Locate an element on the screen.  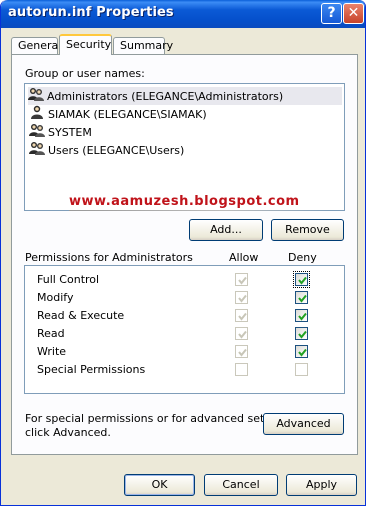
advanced-note-line2: click Advanced. is located at coordinates (68, 432).